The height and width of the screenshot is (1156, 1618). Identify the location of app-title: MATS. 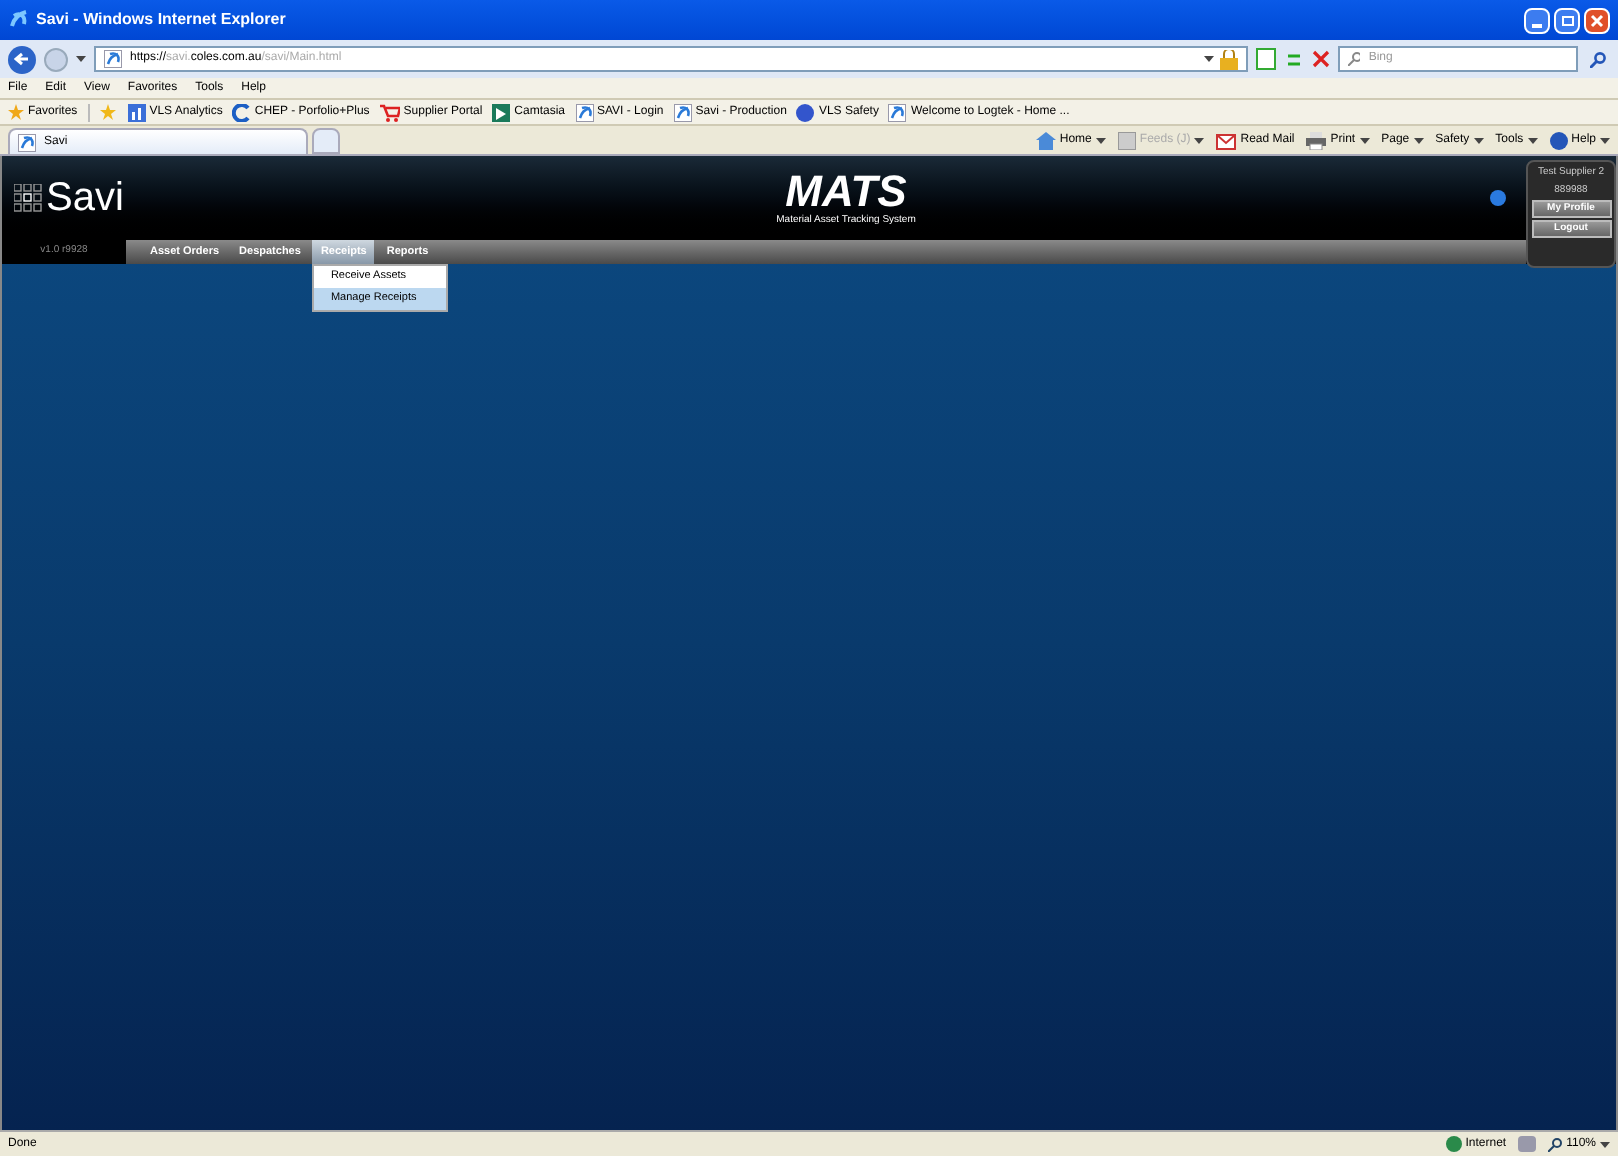
(846, 191).